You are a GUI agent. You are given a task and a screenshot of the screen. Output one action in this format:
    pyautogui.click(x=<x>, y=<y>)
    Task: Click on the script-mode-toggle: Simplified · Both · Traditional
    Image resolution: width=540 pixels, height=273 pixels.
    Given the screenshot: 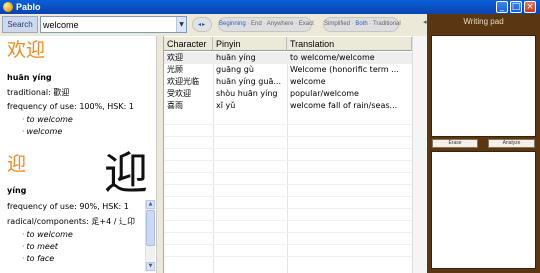 What is the action you would take?
    pyautogui.click(x=362, y=24)
    